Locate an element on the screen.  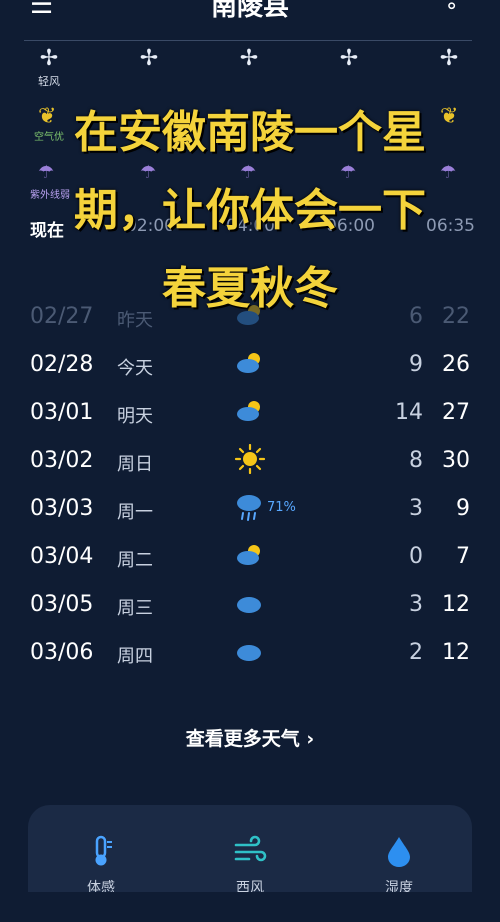
day-date: 03/01 is located at coordinates (62, 412).